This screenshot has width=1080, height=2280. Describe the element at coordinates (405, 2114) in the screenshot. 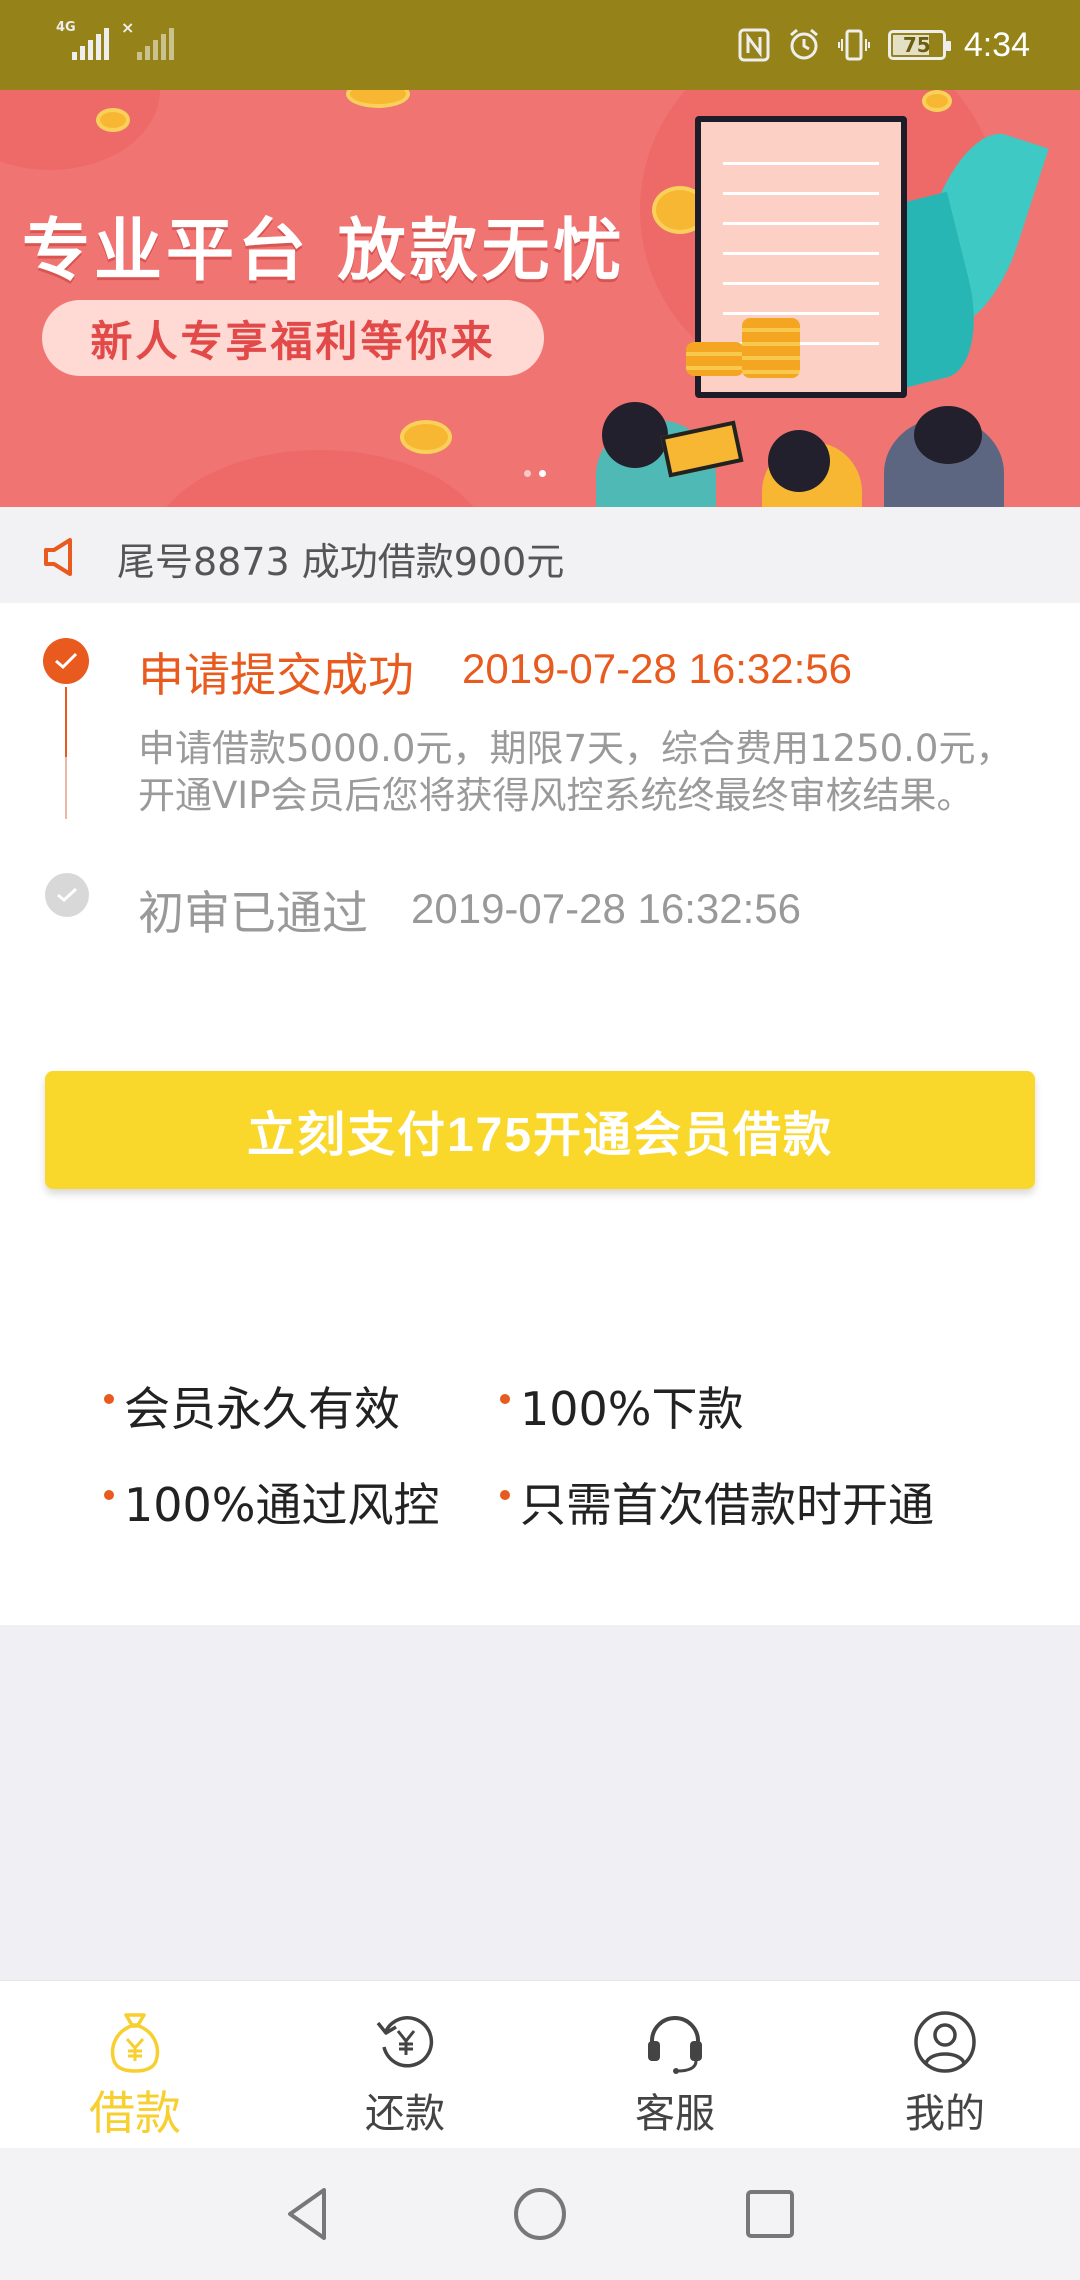

I see `tab-label: 还款` at that location.